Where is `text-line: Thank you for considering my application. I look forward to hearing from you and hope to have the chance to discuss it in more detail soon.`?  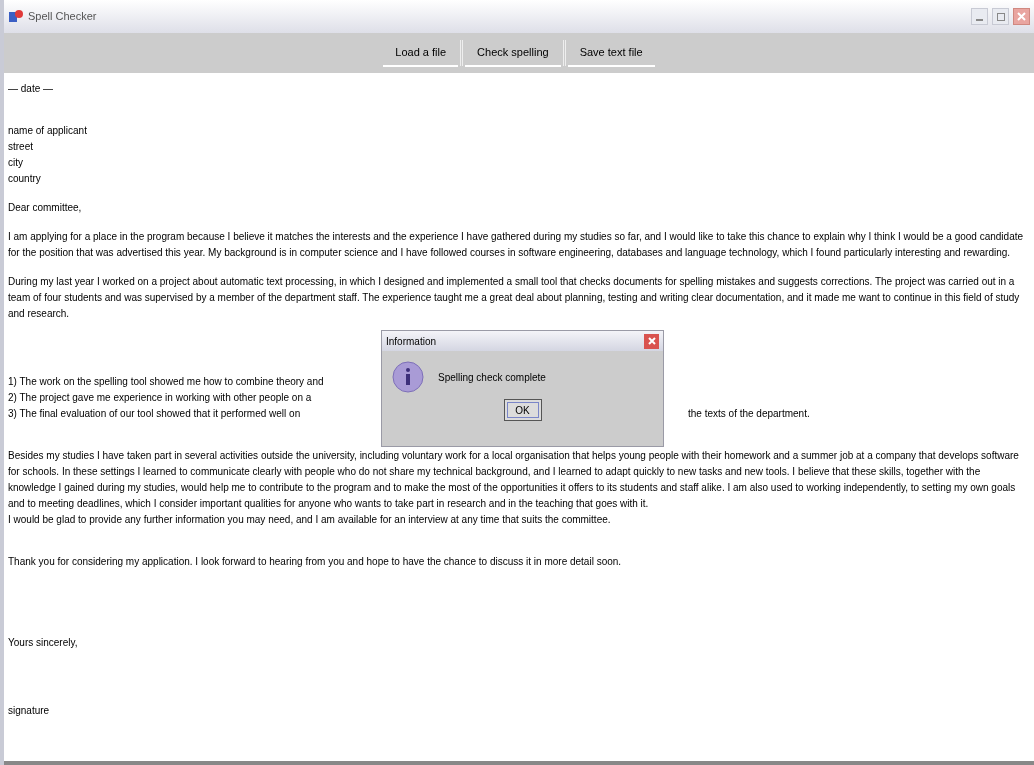 text-line: Thank you for considering my application. I look forward to hearing from you and hope to have the chance to discuss it in more detail soon. is located at coordinates (315, 562).